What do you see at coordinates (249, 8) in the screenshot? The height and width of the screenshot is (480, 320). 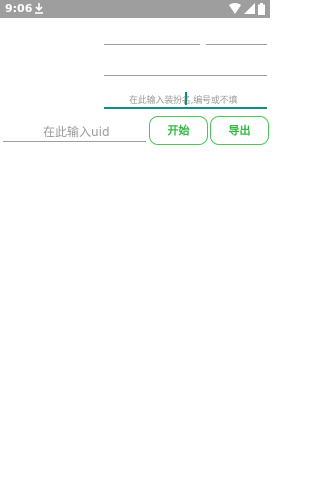 I see `signal-icon` at bounding box center [249, 8].